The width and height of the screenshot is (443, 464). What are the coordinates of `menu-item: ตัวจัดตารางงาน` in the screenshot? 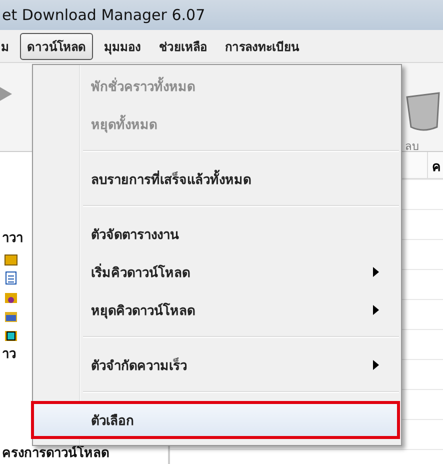 It's located at (217, 234).